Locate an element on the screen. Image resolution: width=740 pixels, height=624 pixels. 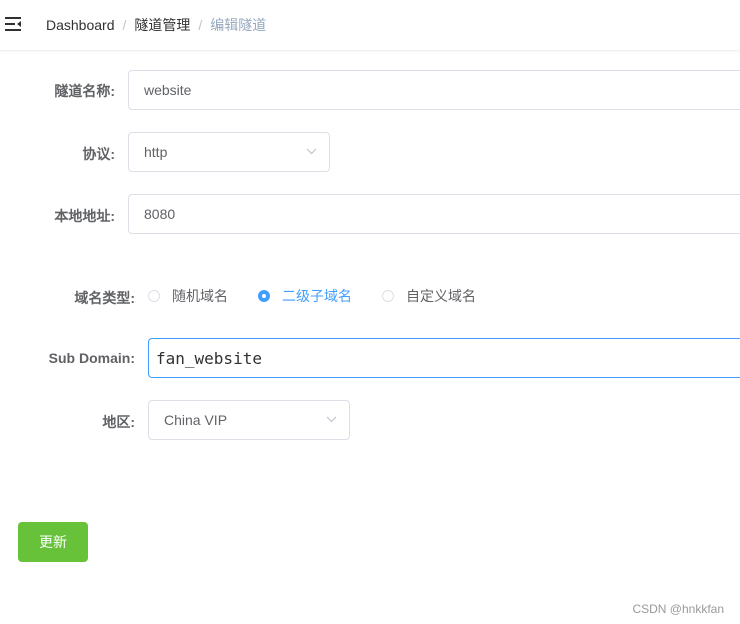
hamburger-menu-icon is located at coordinates (13, 24).